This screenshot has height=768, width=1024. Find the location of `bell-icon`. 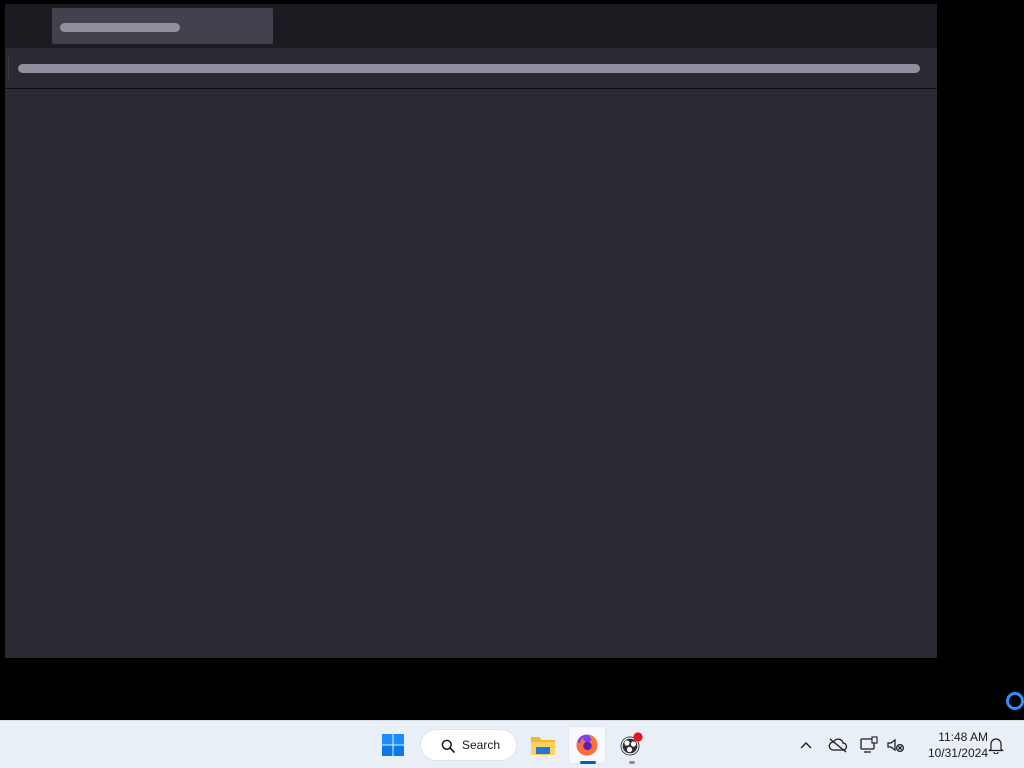

bell-icon is located at coordinates (996, 746).